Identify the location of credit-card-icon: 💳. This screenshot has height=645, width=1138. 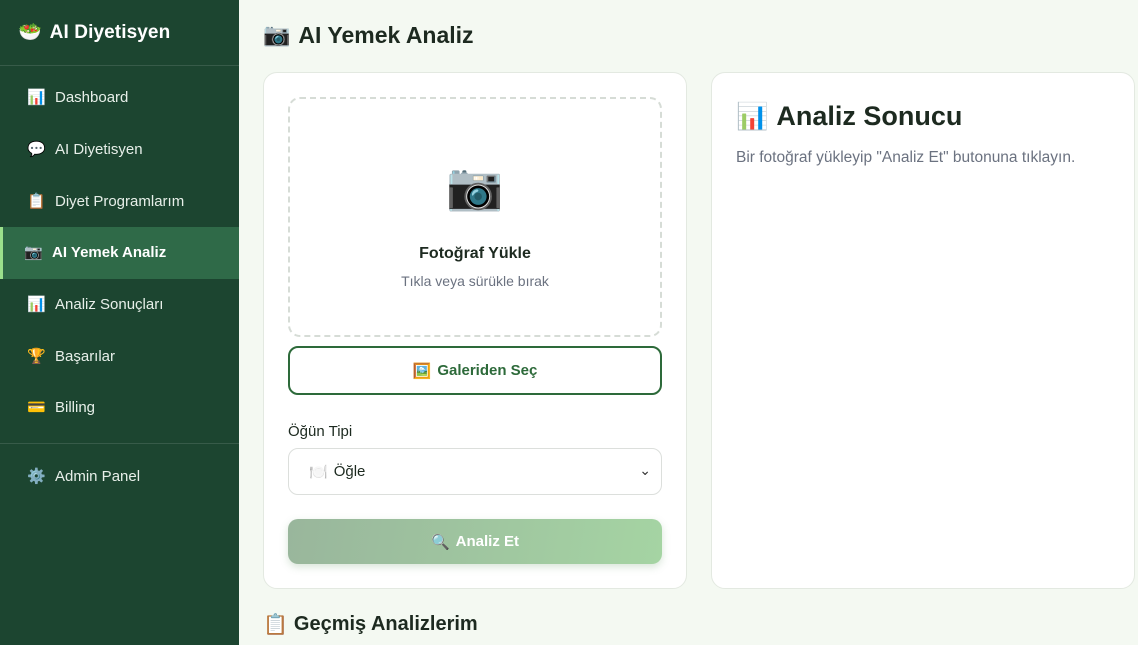
(36, 408).